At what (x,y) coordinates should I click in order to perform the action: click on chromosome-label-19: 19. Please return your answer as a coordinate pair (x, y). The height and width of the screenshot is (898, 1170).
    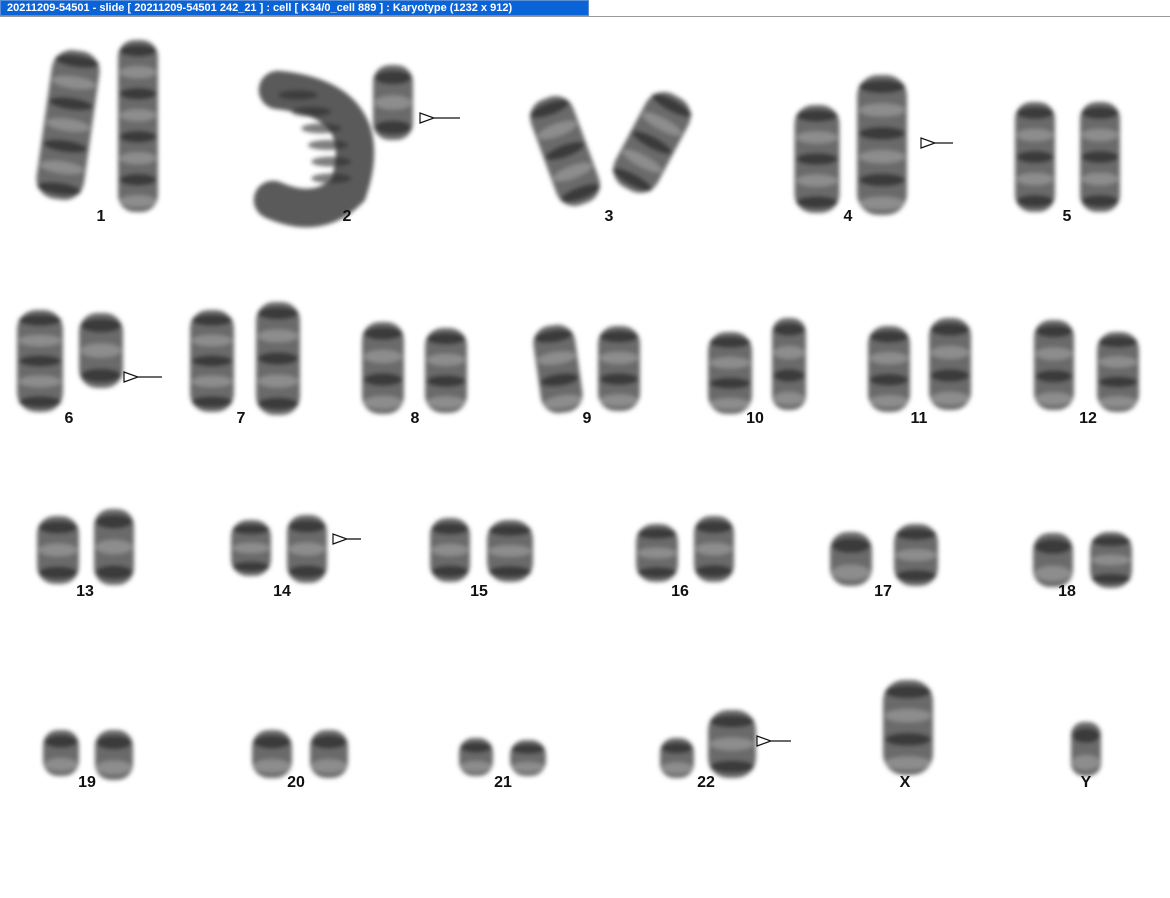
    Looking at the image, I should click on (87, 782).